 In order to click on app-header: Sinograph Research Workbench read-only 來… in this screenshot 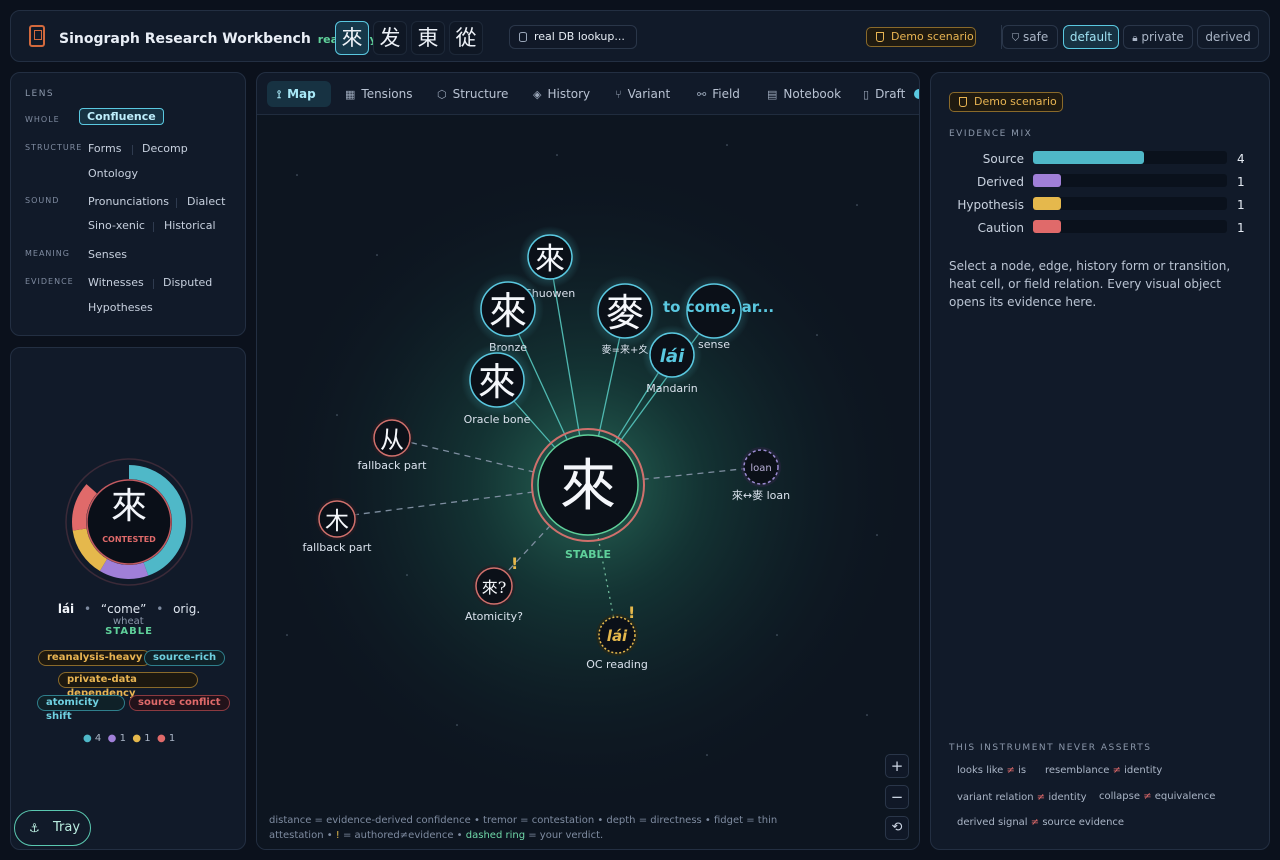, I will do `click(640, 36)`.